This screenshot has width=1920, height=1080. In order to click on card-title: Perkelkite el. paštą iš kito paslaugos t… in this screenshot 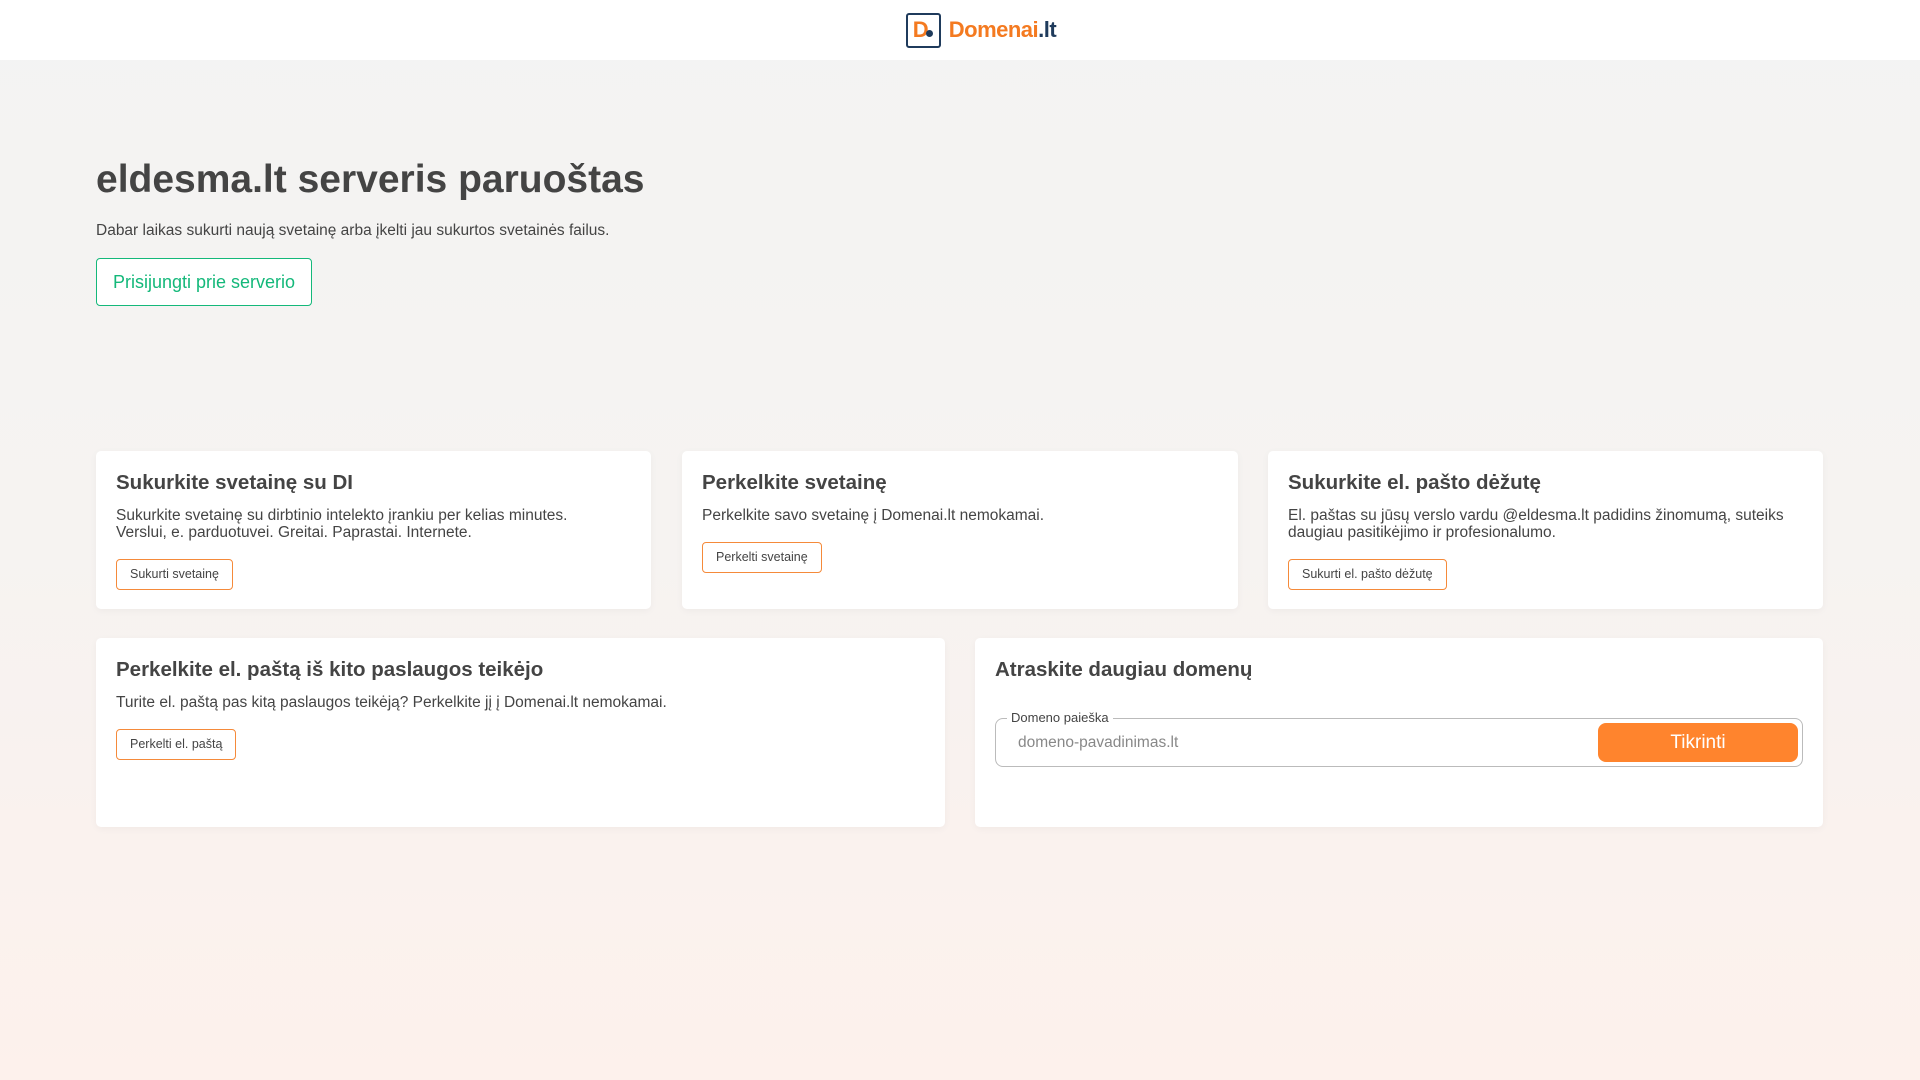, I will do `click(330, 669)`.